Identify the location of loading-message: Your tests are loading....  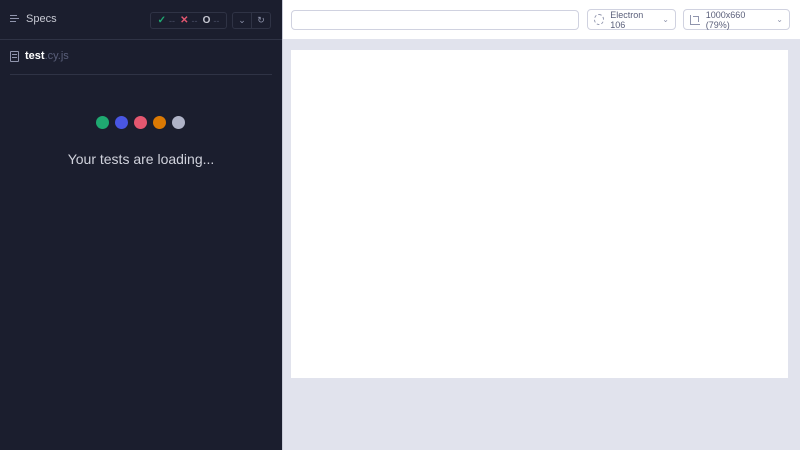
(141, 159).